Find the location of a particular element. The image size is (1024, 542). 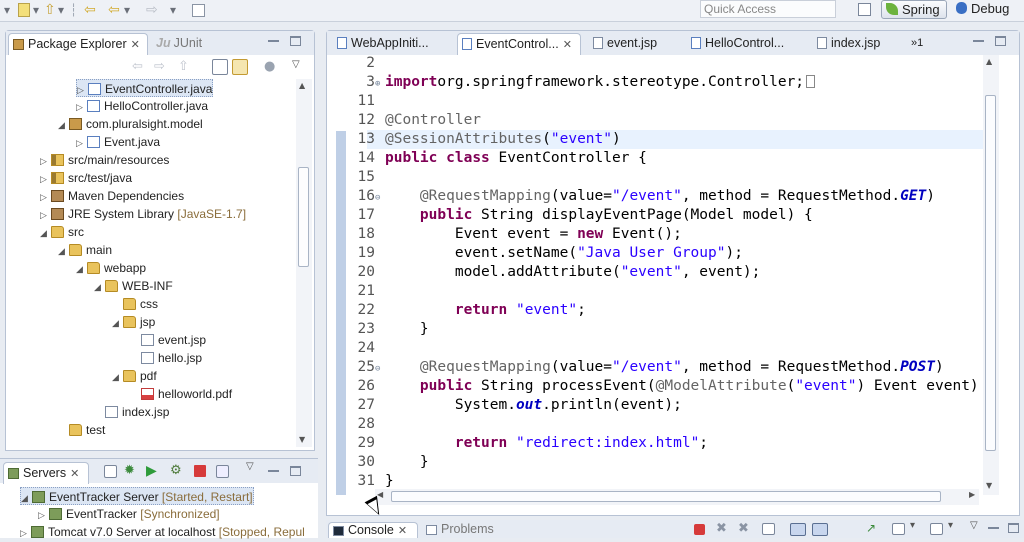

terminate-icon is located at coordinates (699, 529).